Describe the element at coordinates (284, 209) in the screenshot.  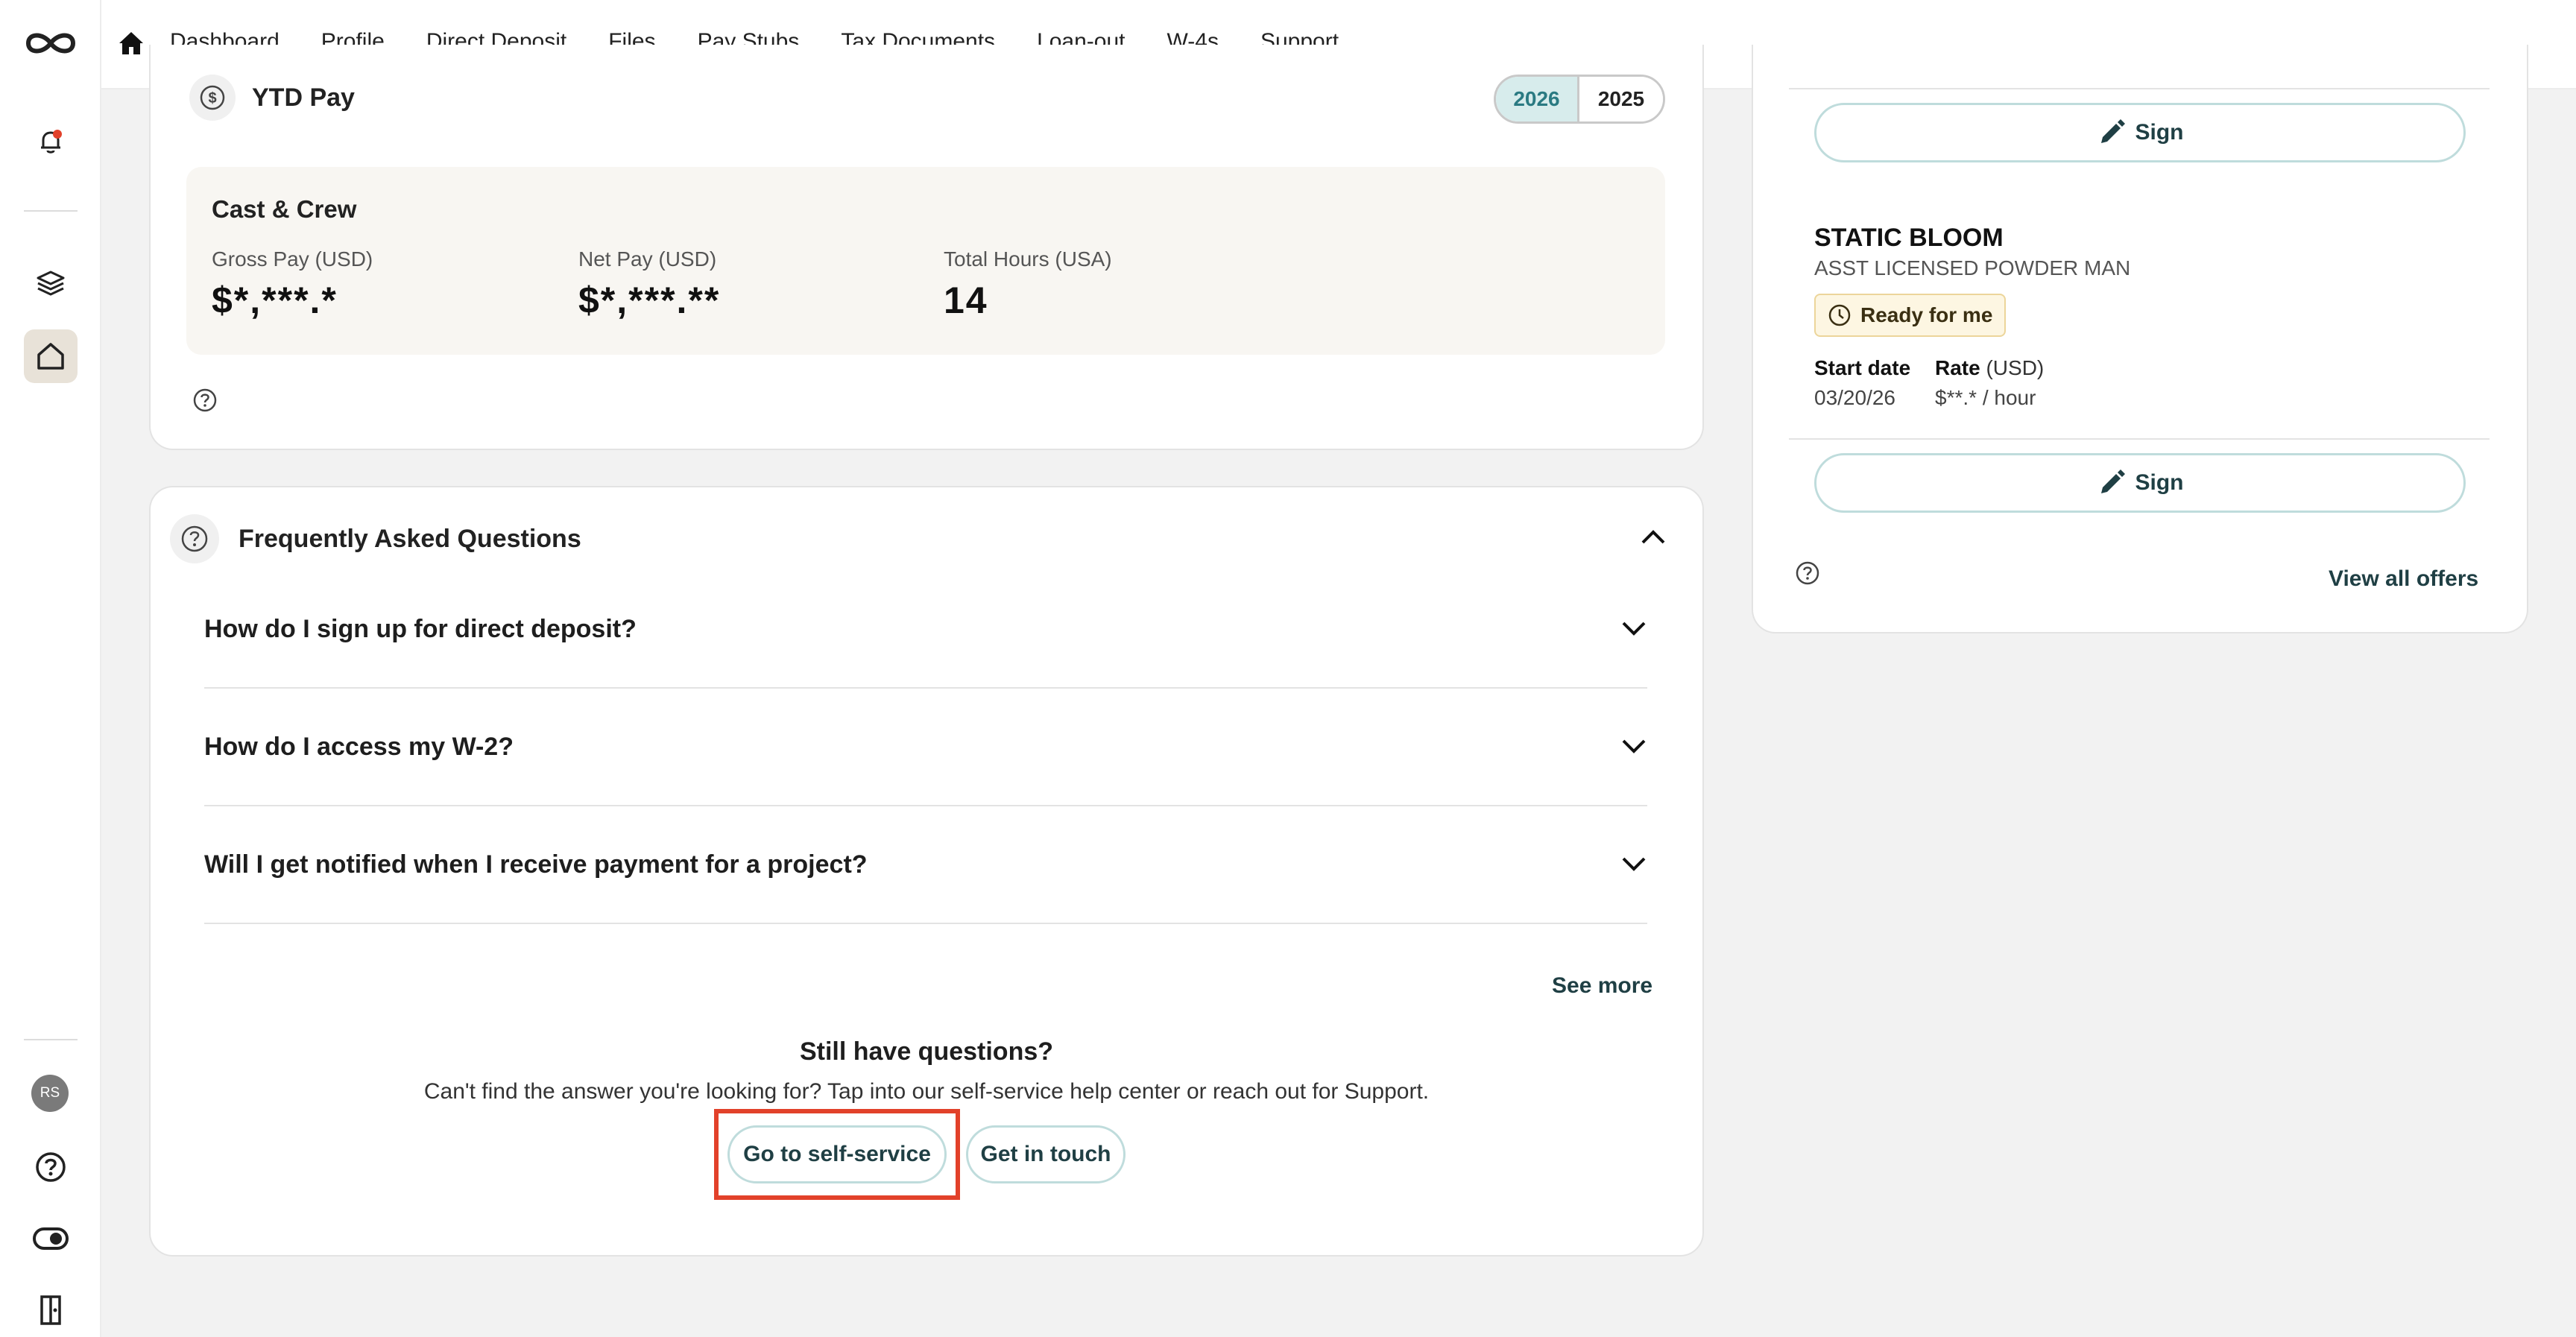
I see `company-name: Cast & Crew` at that location.